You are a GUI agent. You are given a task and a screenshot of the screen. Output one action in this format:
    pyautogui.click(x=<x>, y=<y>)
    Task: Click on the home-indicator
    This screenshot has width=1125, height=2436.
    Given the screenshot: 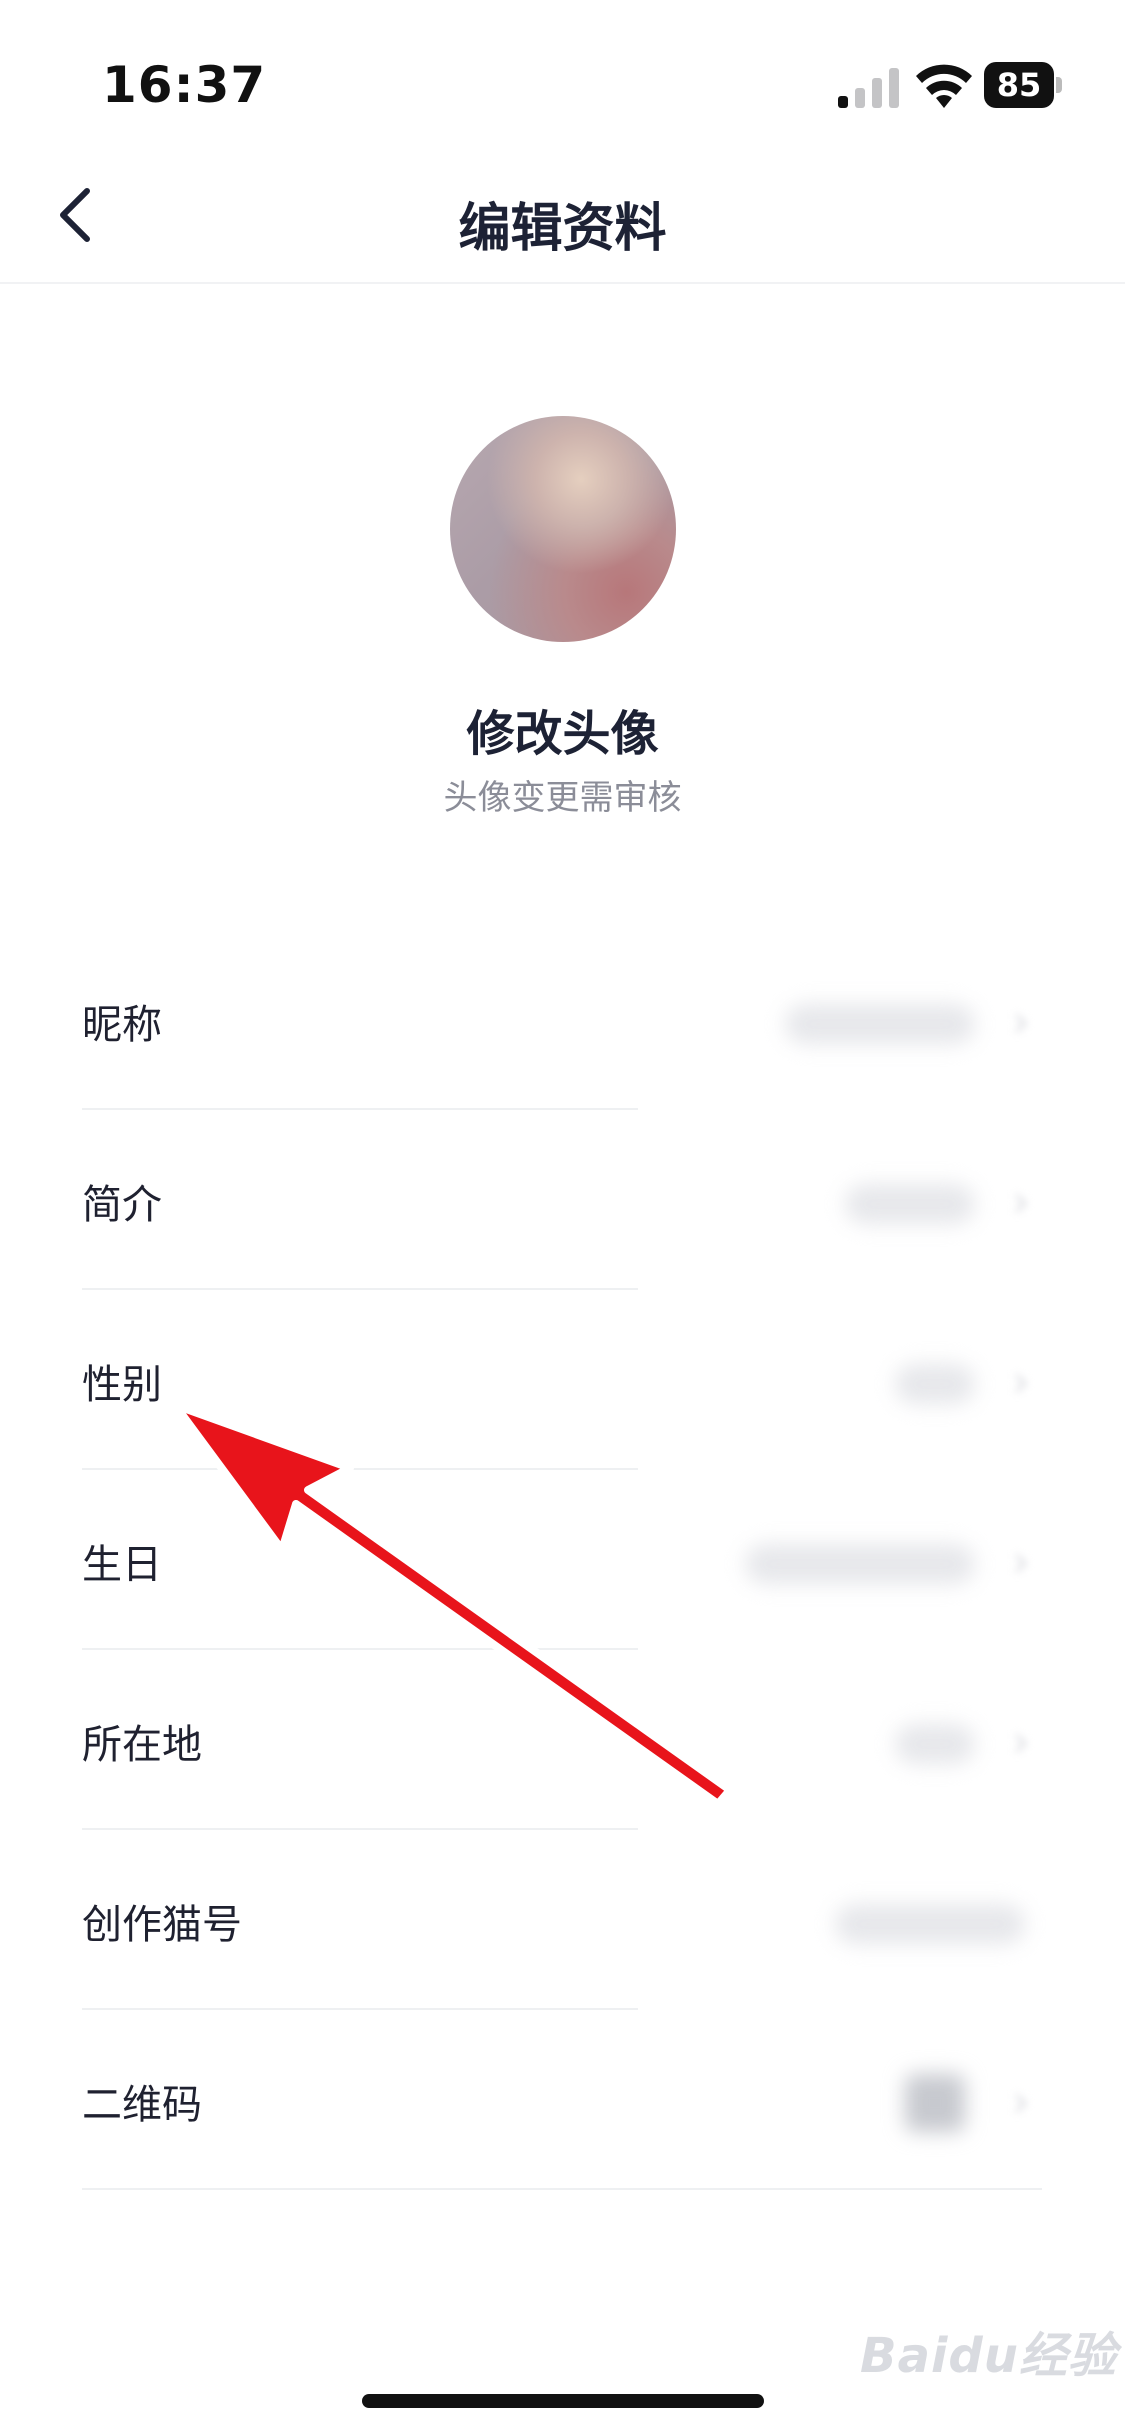 What is the action you would take?
    pyautogui.click(x=563, y=2401)
    